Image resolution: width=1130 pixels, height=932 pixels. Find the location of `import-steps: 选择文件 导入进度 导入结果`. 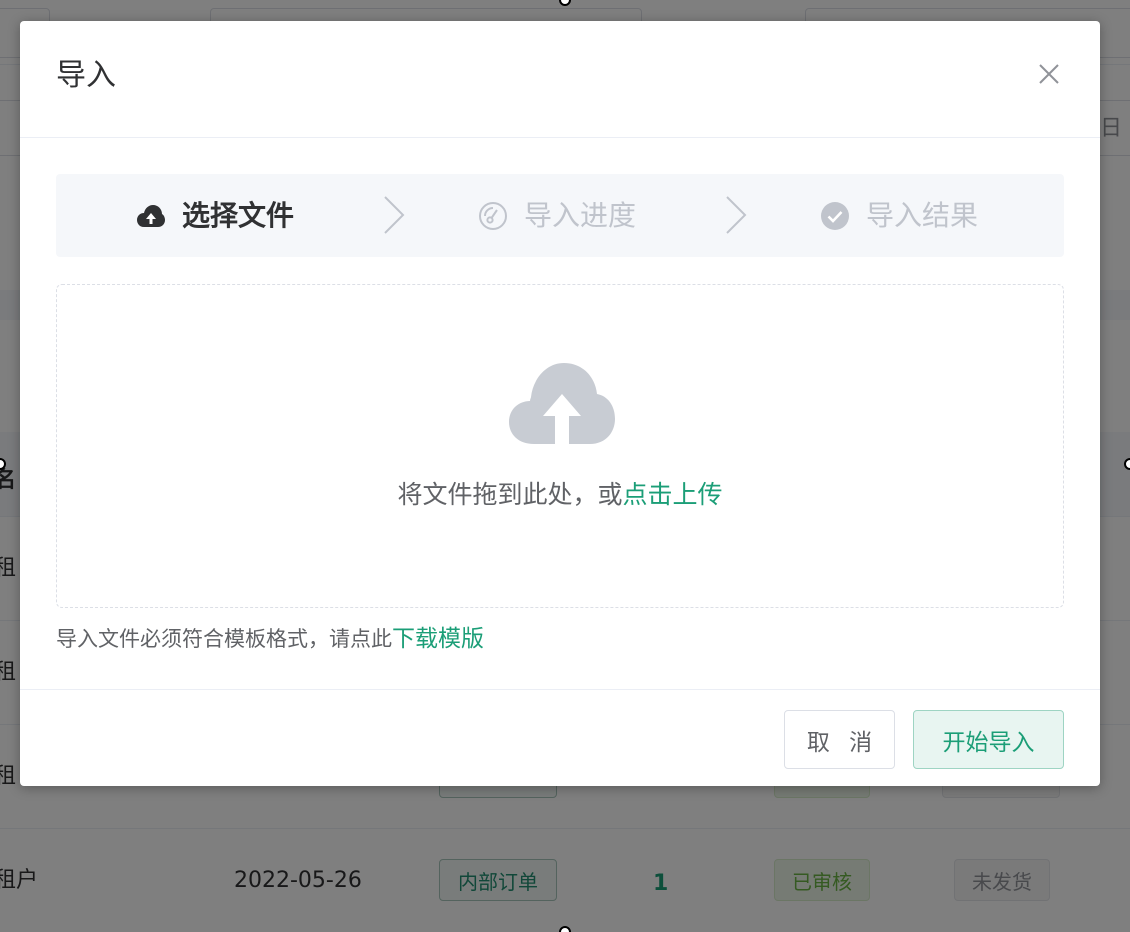

import-steps: 选择文件 导入进度 导入结果 is located at coordinates (560, 215).